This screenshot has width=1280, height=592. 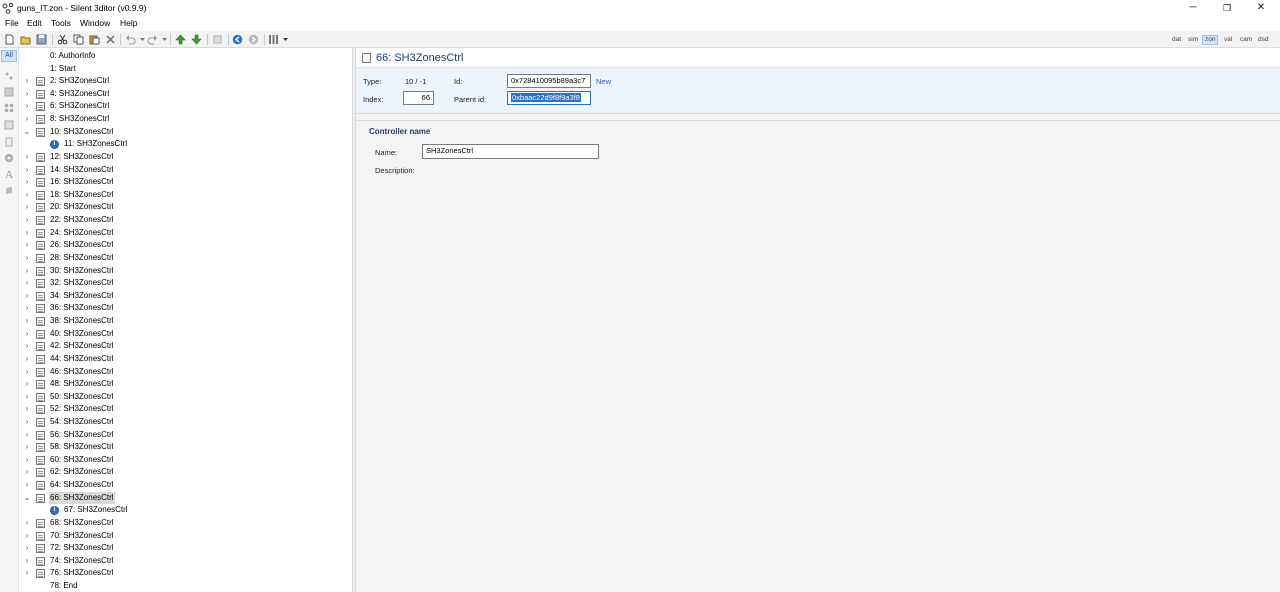 I want to click on tree-node: › 34: SH3ZonesCtrl, so click(x=185, y=296).